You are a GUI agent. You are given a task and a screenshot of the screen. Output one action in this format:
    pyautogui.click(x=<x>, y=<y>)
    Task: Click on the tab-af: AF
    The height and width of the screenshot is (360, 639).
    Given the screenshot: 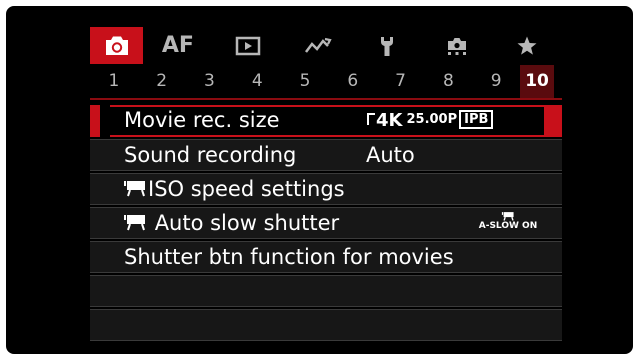 What is the action you would take?
    pyautogui.click(x=178, y=45)
    